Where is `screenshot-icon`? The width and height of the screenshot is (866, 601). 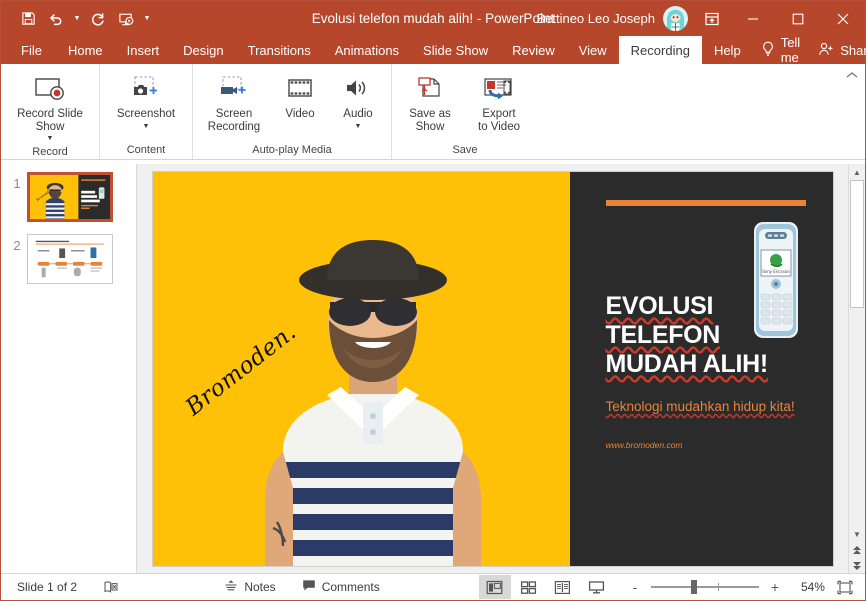 screenshot-icon is located at coordinates (146, 88).